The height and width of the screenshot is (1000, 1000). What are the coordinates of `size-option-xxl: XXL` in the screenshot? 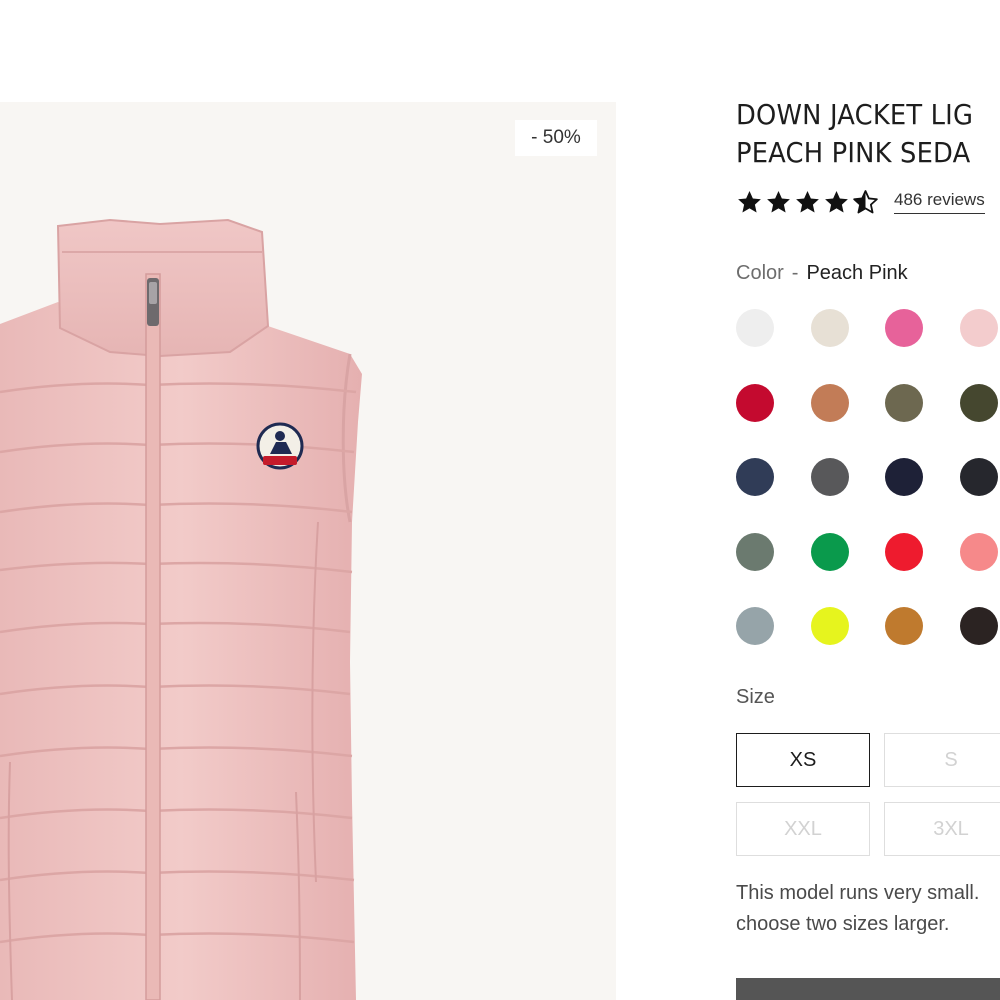 It's located at (803, 829).